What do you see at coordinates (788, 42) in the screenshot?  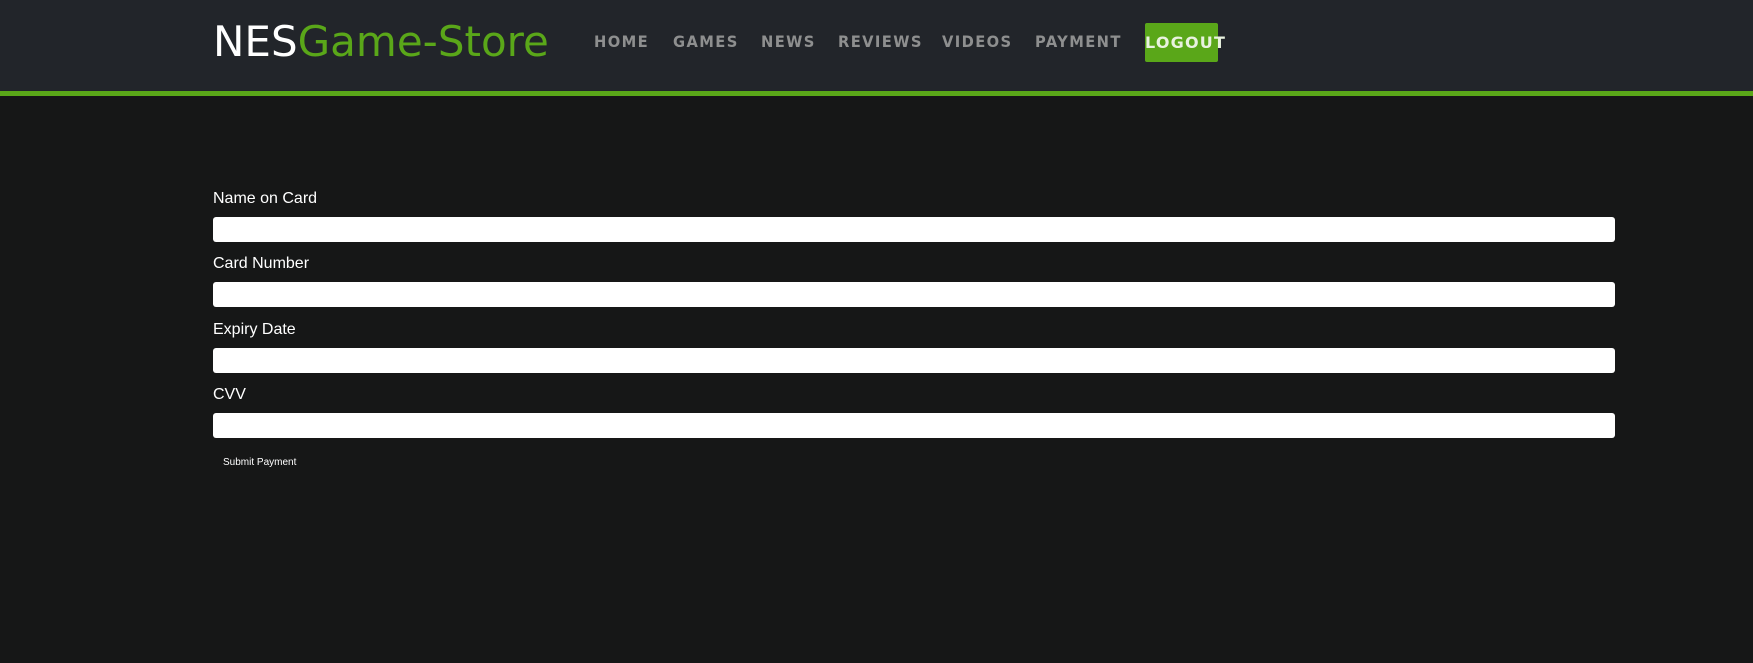 I see `nav-item-news: NEWS` at bounding box center [788, 42].